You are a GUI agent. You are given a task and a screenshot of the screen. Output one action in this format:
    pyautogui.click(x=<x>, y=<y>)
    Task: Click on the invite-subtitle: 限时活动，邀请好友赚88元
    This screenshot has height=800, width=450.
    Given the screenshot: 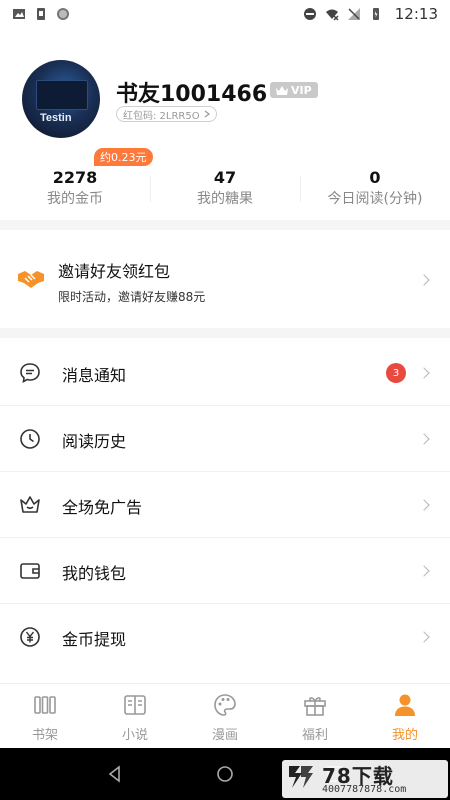 What is the action you would take?
    pyautogui.click(x=132, y=297)
    